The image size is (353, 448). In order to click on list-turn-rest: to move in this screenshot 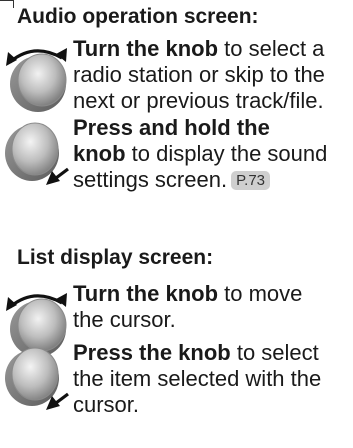, I will do `click(260, 293)`.